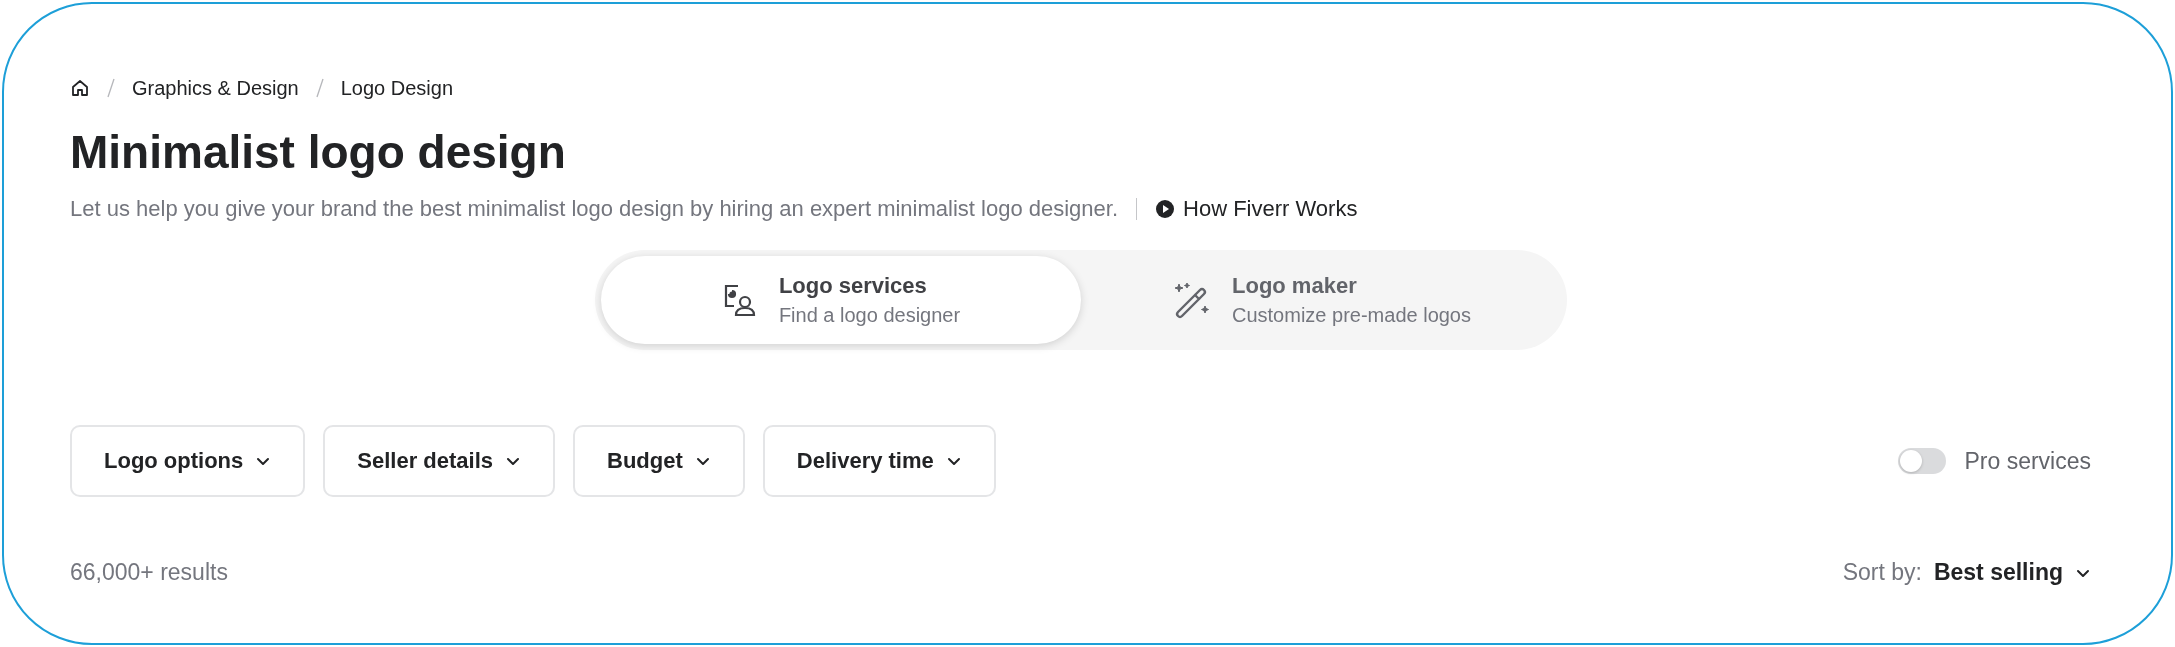  What do you see at coordinates (1295, 286) in the screenshot?
I see `segment-title: Logo maker` at bounding box center [1295, 286].